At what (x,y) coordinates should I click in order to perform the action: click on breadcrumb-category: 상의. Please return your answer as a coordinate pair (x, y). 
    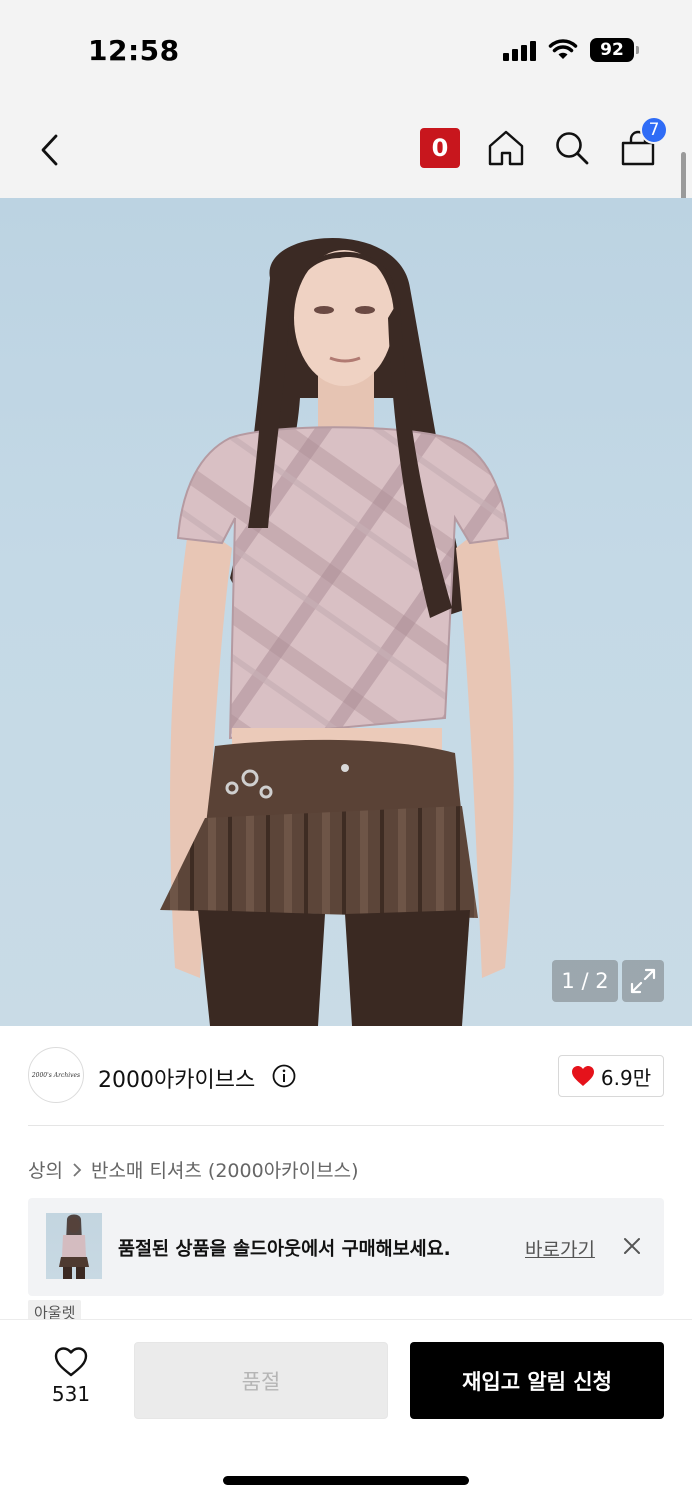
    Looking at the image, I should click on (45, 1169).